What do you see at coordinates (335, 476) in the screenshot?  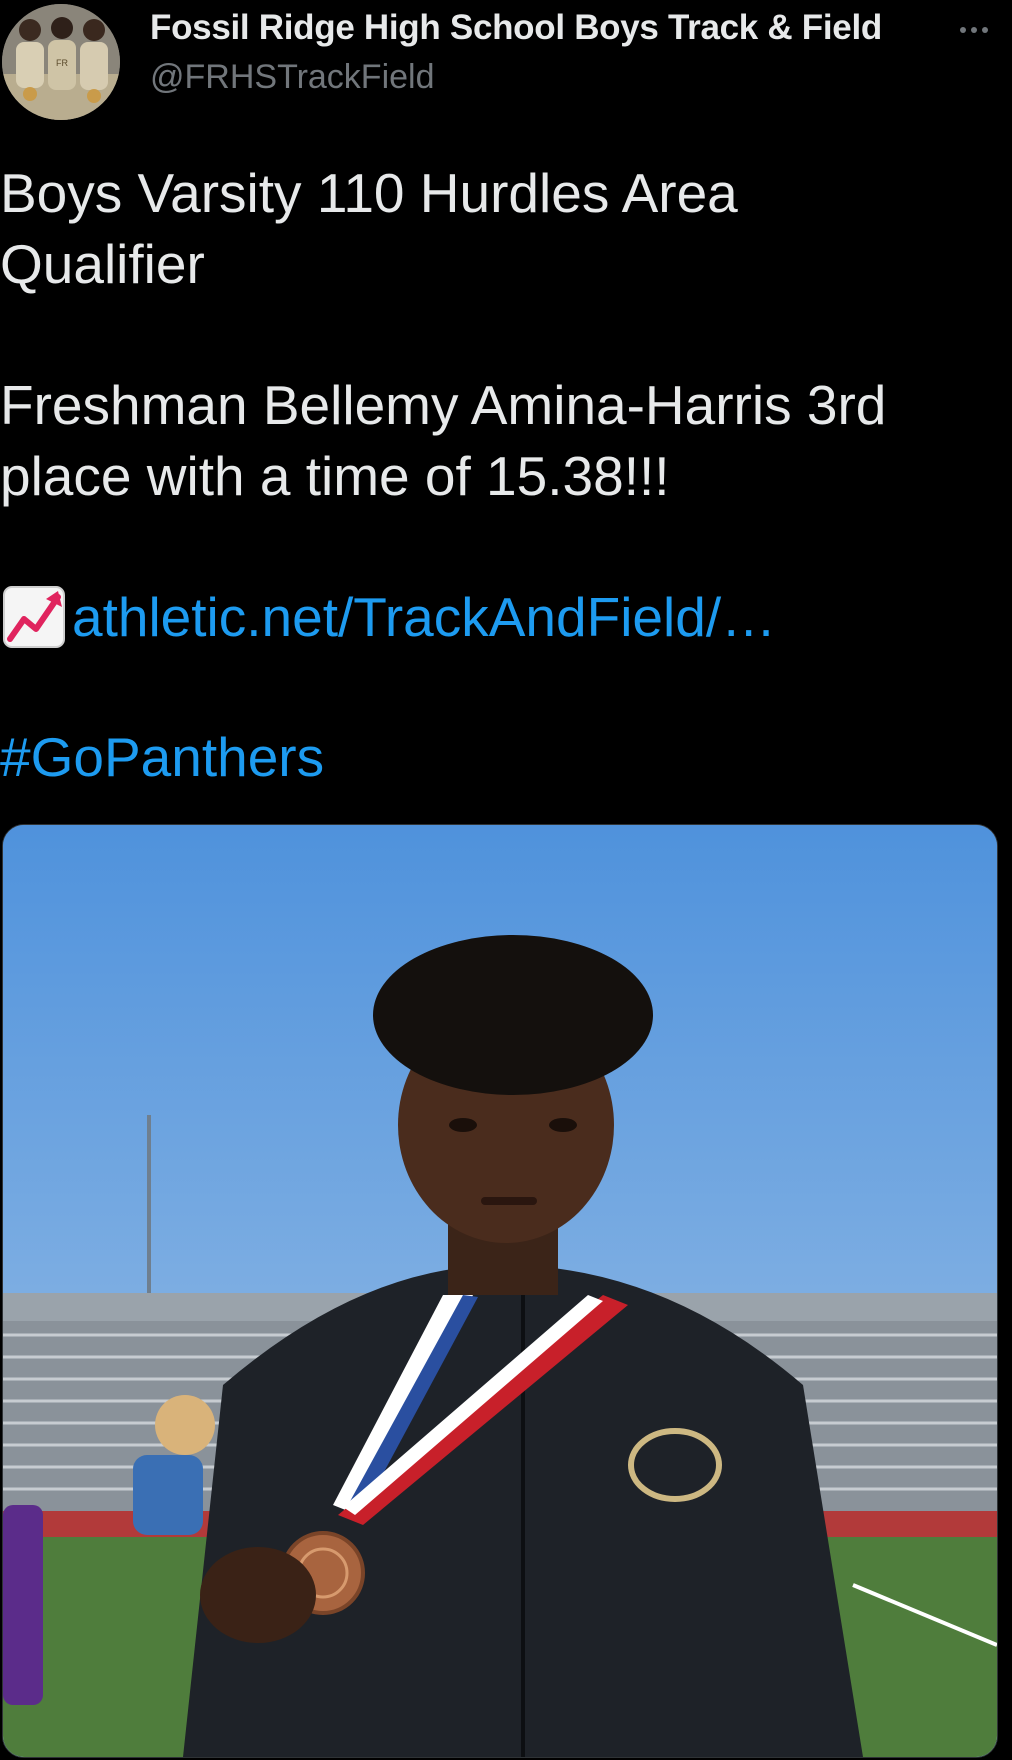 I see `tweet-text-line: place with a time of 15.38!!!` at bounding box center [335, 476].